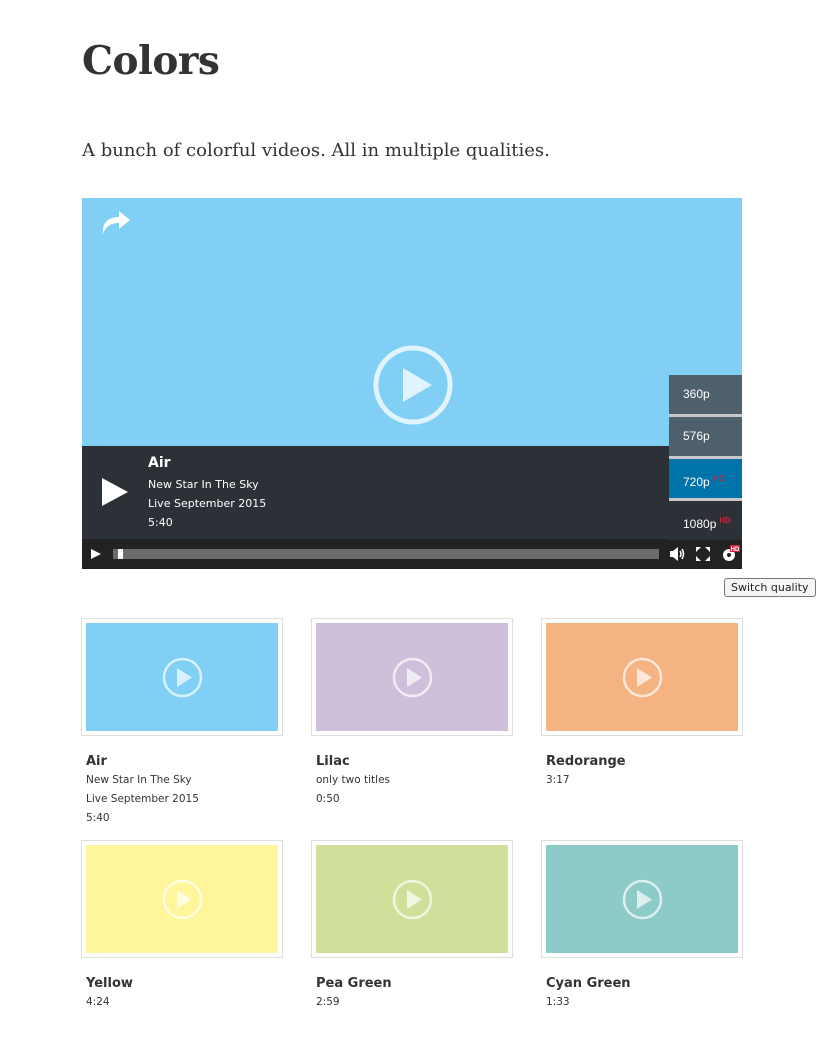 Image resolution: width=823 pixels, height=1043 pixels. What do you see at coordinates (696, 436) in the screenshot?
I see `quality-label: 576p` at bounding box center [696, 436].